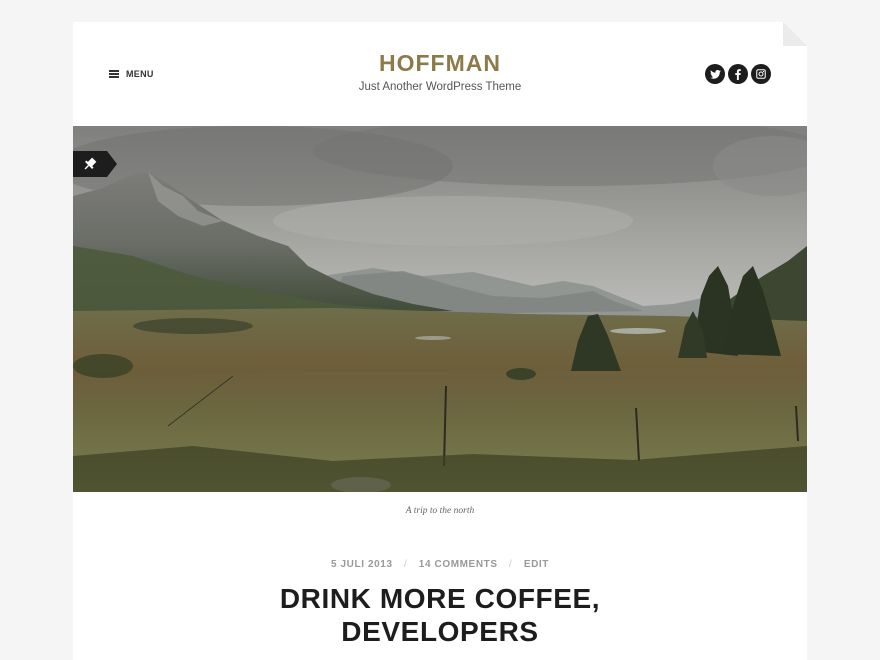 Image resolution: width=880 pixels, height=660 pixels. Describe the element at coordinates (440, 511) in the screenshot. I see `image-caption: A trip to the north` at that location.